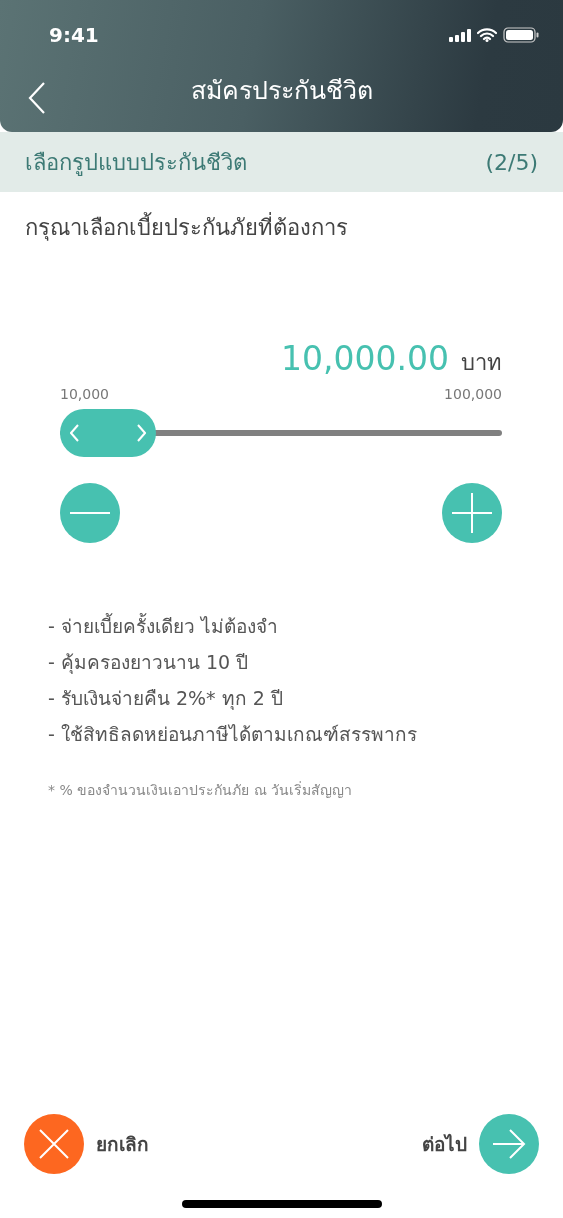 Image resolution: width=563 pixels, height=1218 pixels. I want to click on battery-icon, so click(521, 35).